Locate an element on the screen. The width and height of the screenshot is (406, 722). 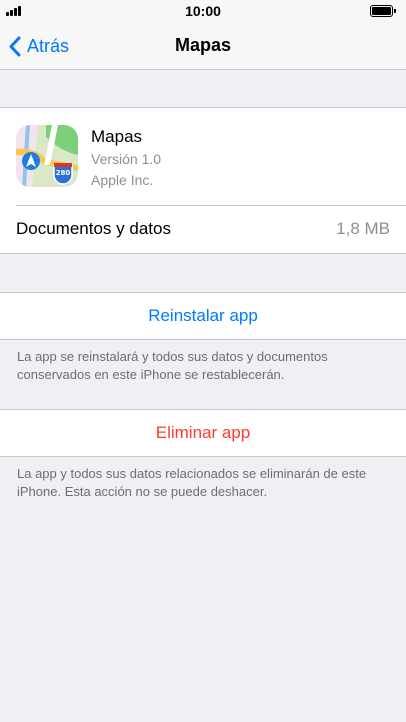
documents-data-row: Documentos y datos 1,8 MB is located at coordinates (203, 230).